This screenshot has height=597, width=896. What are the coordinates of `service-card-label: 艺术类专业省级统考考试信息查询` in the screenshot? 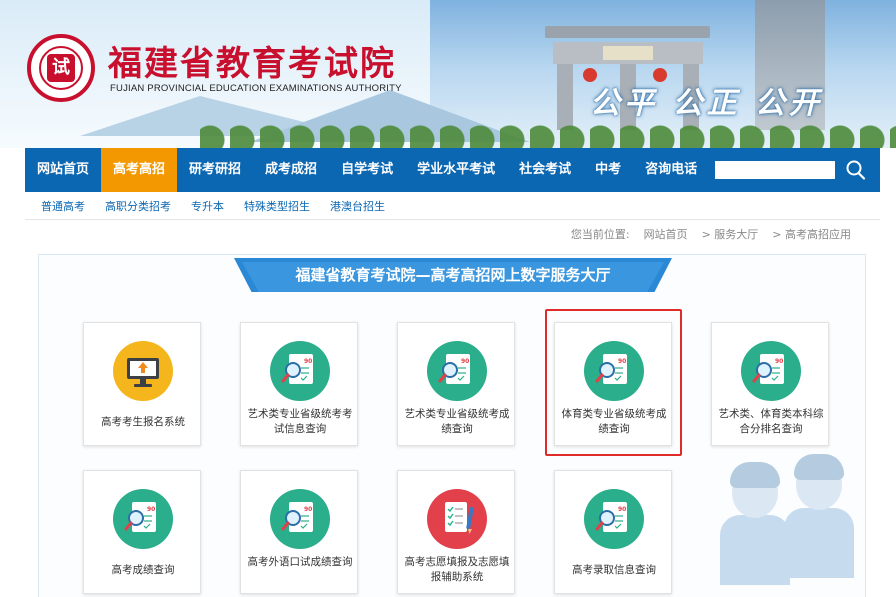 It's located at (300, 421).